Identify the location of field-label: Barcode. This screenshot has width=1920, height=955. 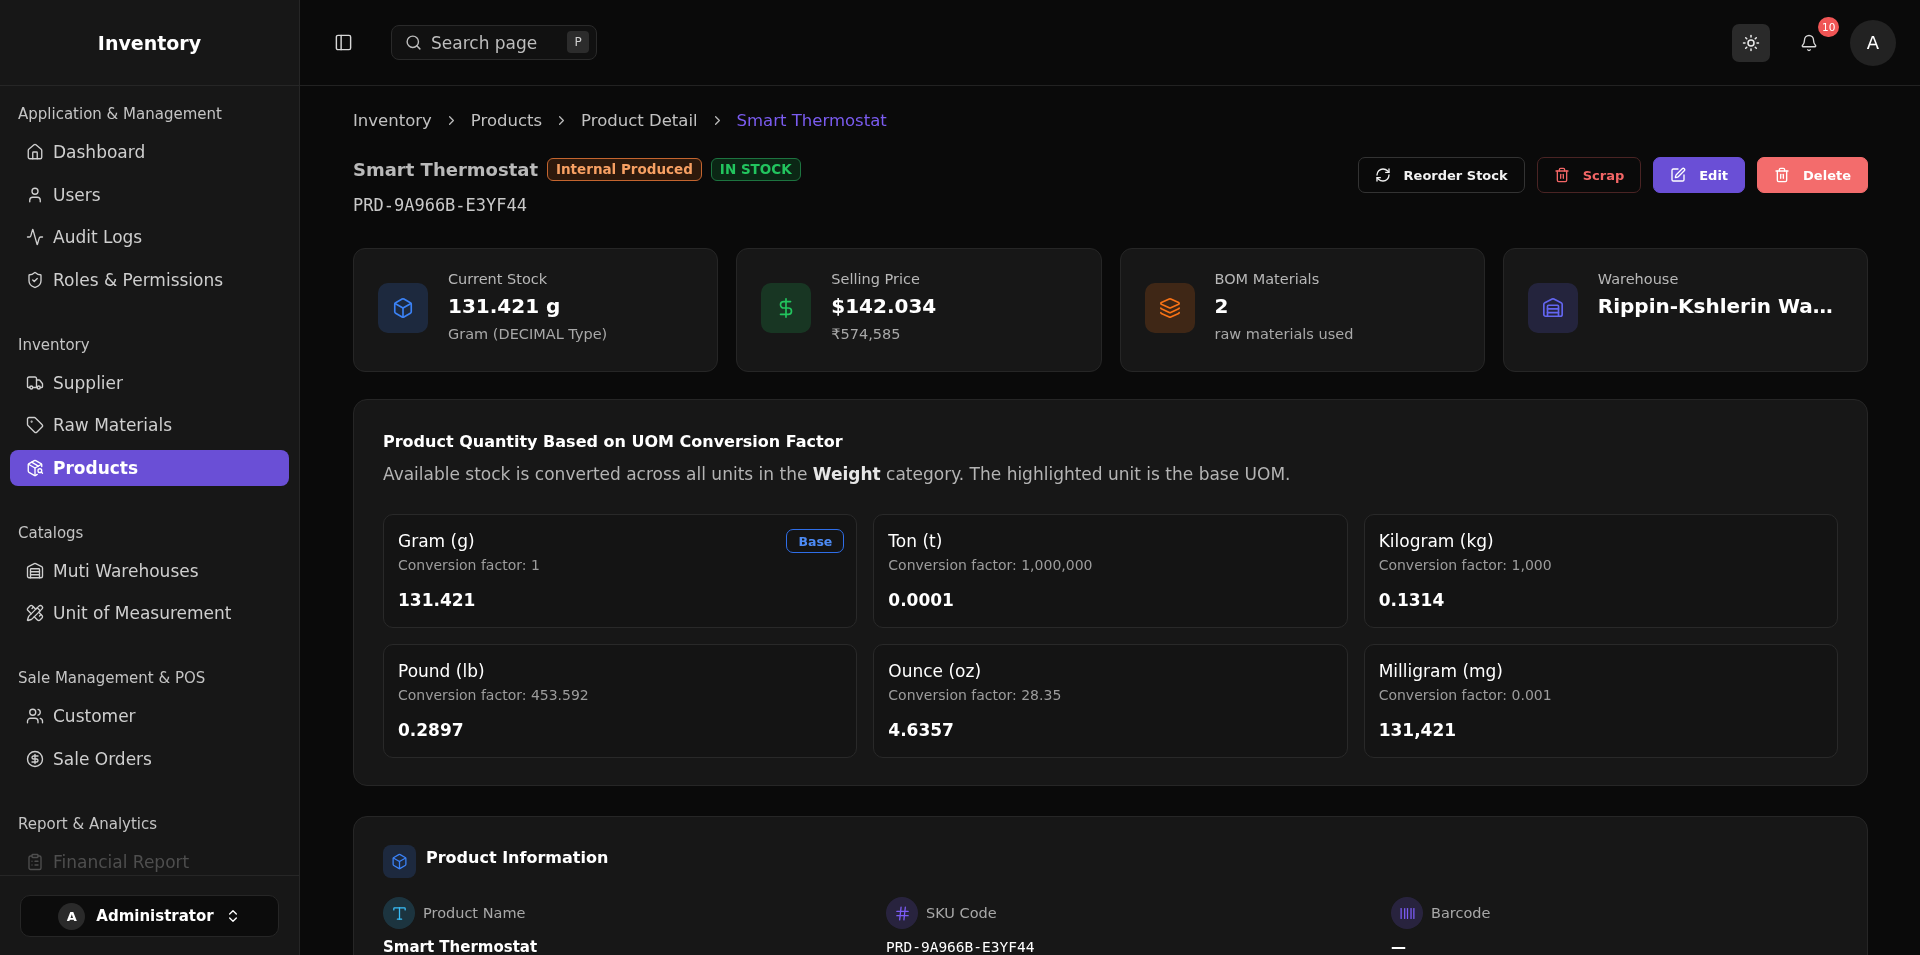
(1461, 913).